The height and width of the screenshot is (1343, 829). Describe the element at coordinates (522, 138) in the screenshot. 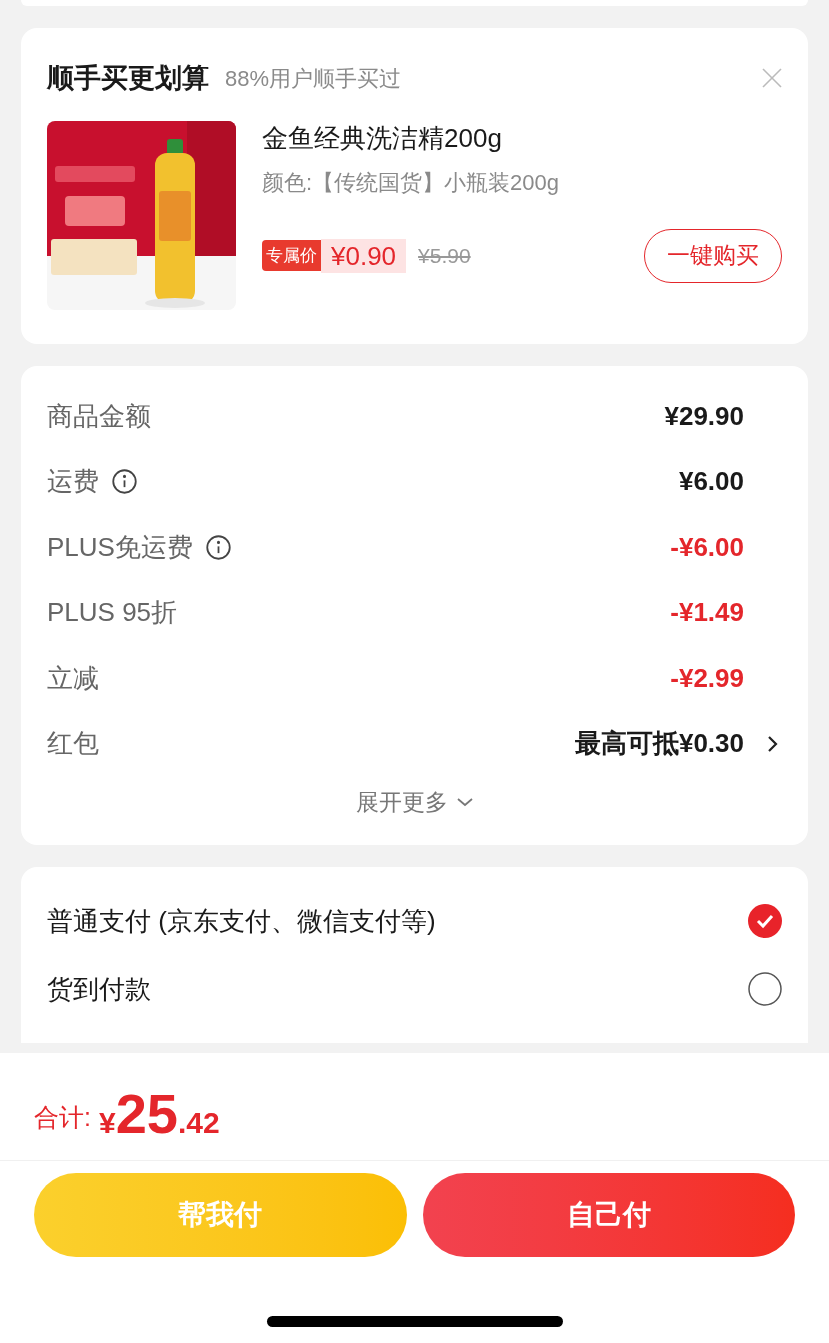

I see `product-name: 金鱼经典洗洁精200g` at that location.